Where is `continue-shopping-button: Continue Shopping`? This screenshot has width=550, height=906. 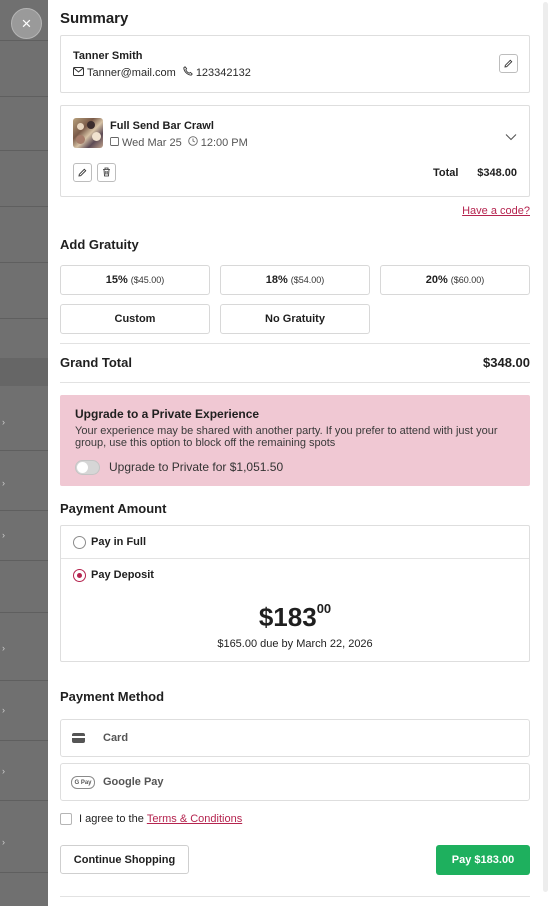 continue-shopping-button: Continue Shopping is located at coordinates (124, 859).